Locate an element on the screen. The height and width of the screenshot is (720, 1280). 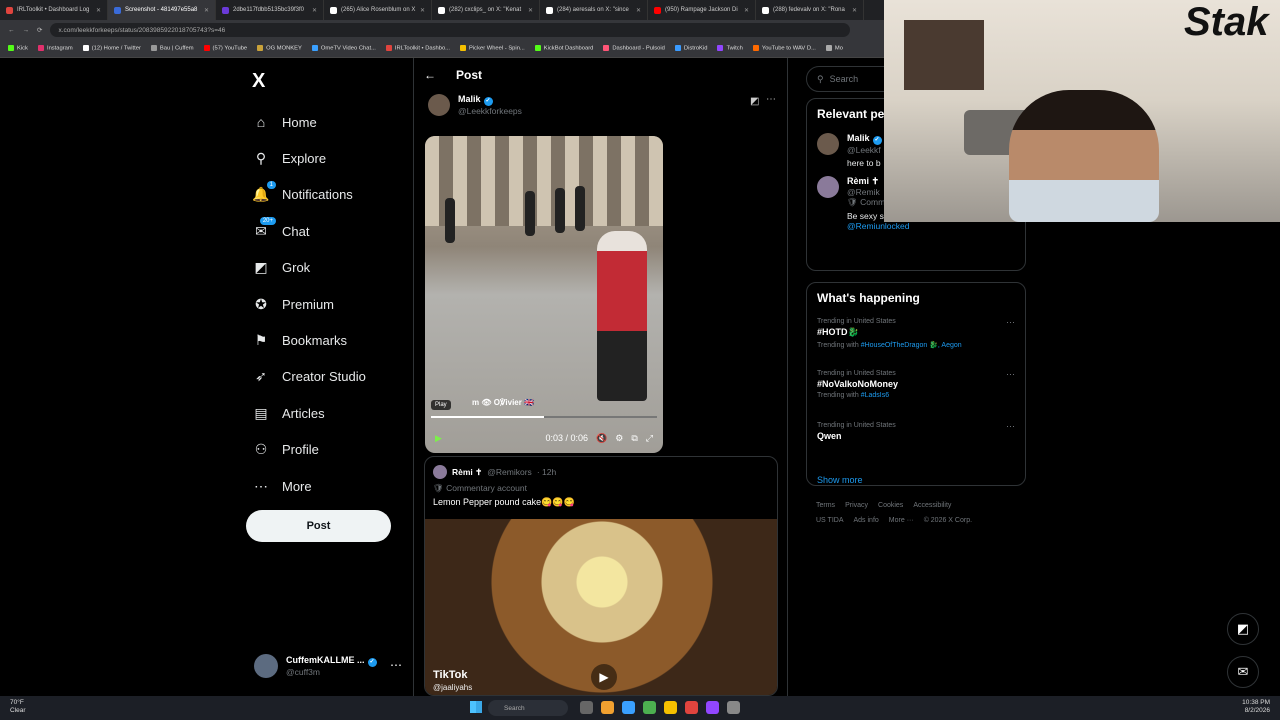
trend-with-link: #HouseOfTheDragon 🐉, Aegon is located at coordinates (911, 345).